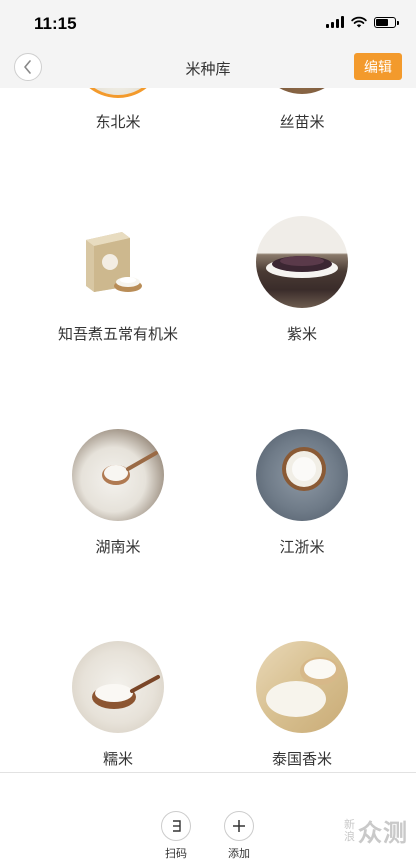  I want to click on rice-item-simiao: 丝苗米, so click(302, 118).